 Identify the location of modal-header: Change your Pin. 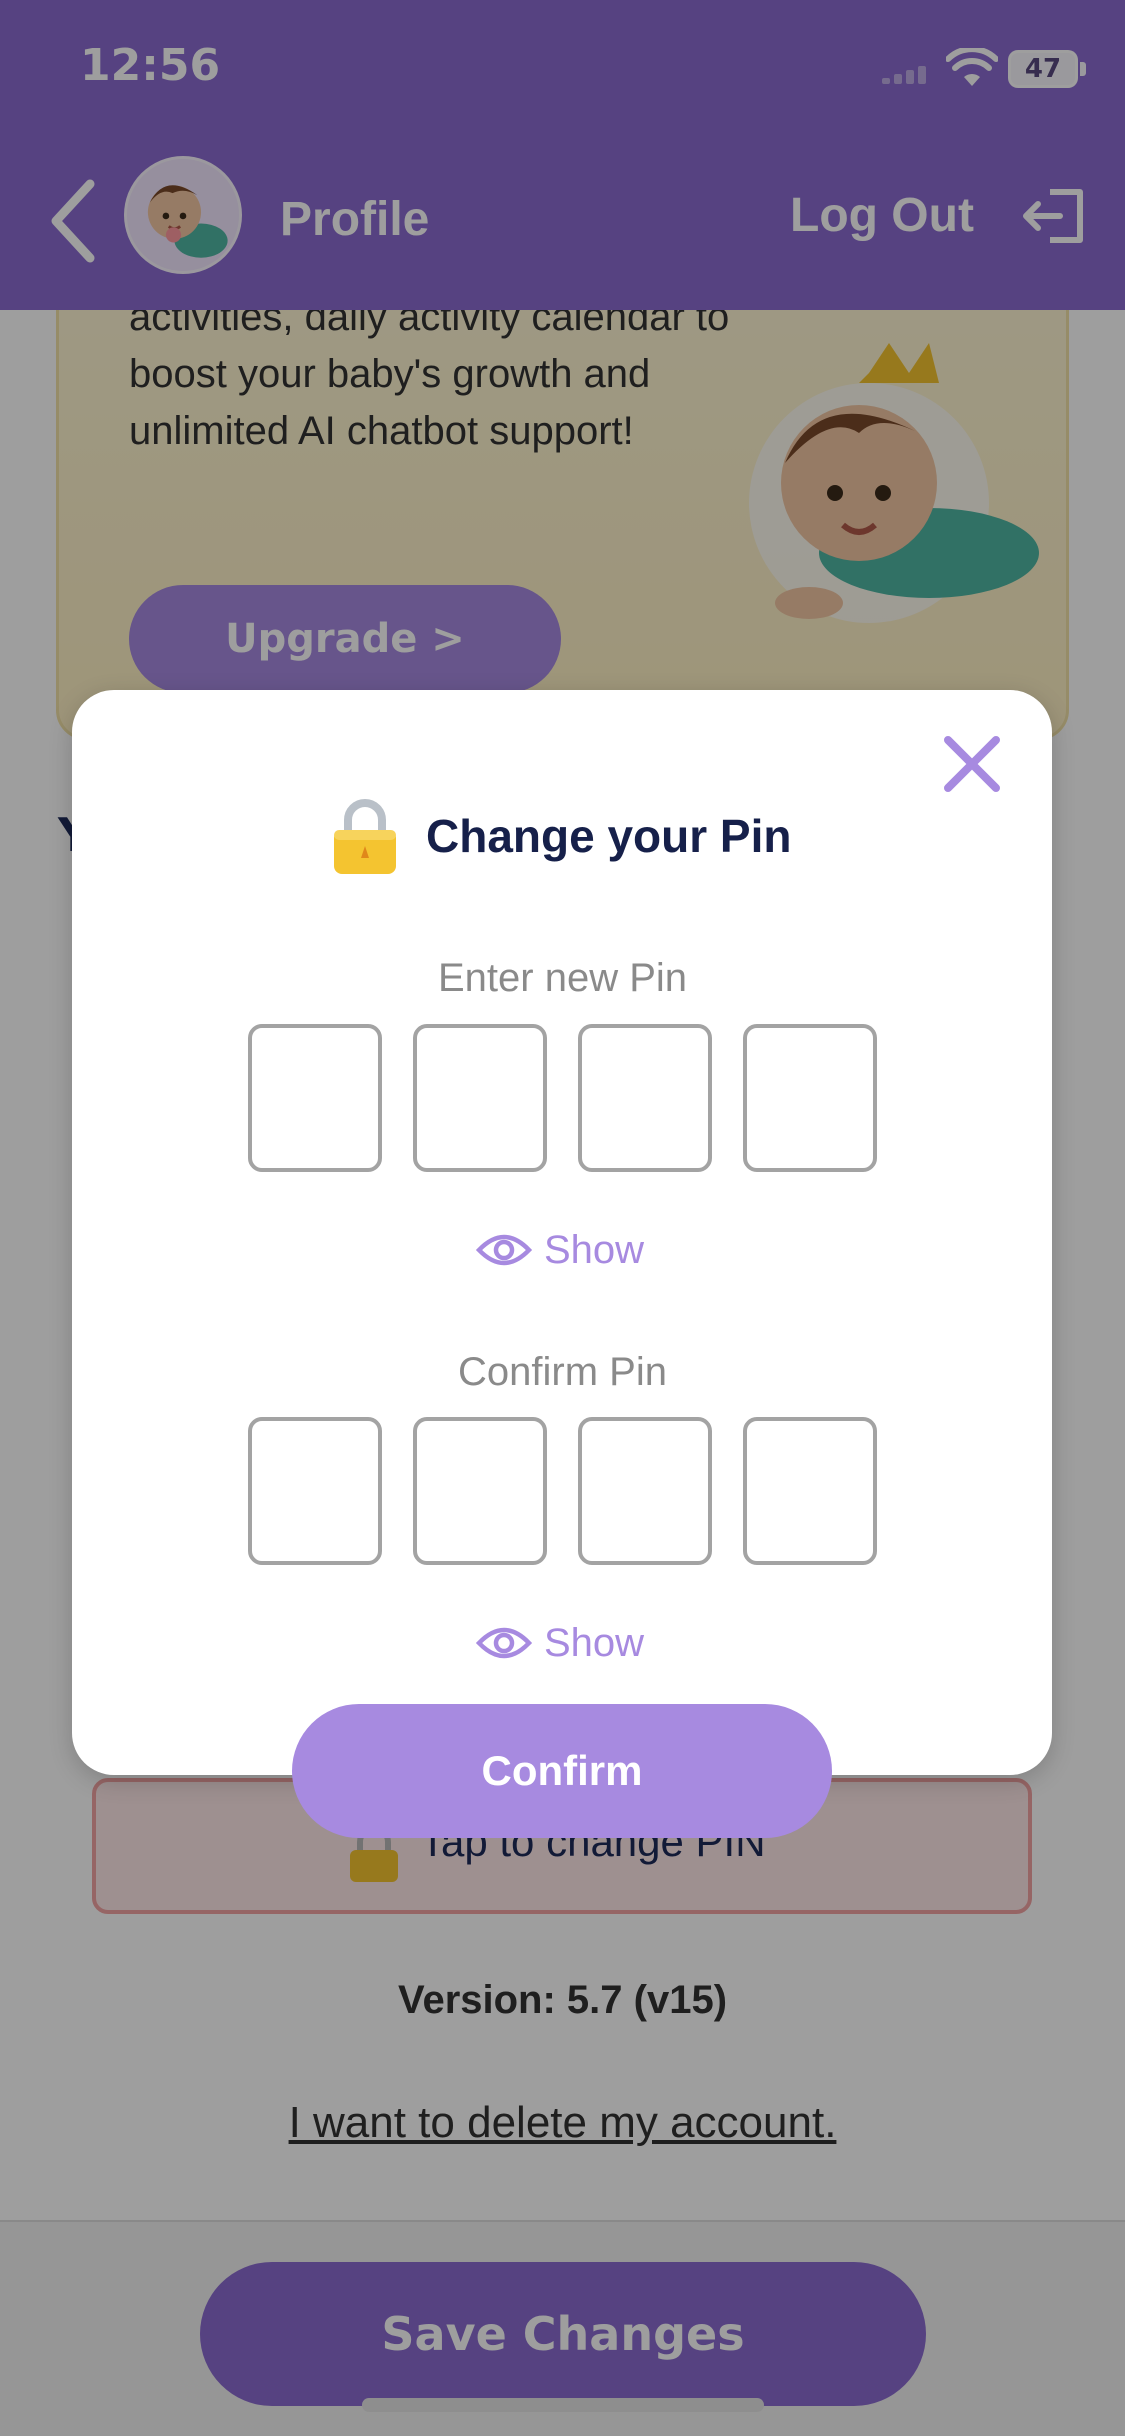
(560, 836).